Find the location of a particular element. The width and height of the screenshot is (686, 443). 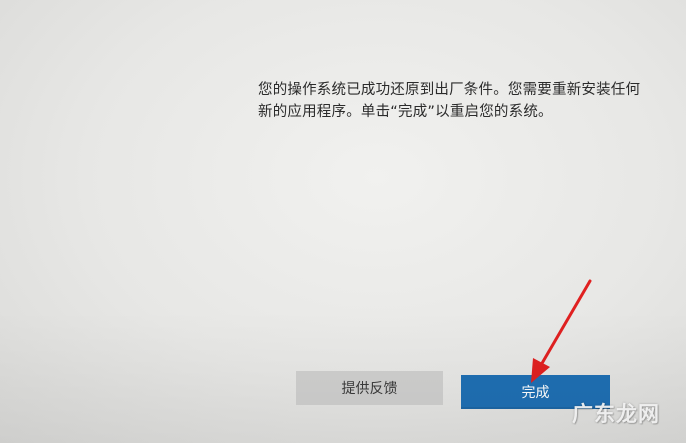

feedback-button-label: 提供反馈 is located at coordinates (369, 389).